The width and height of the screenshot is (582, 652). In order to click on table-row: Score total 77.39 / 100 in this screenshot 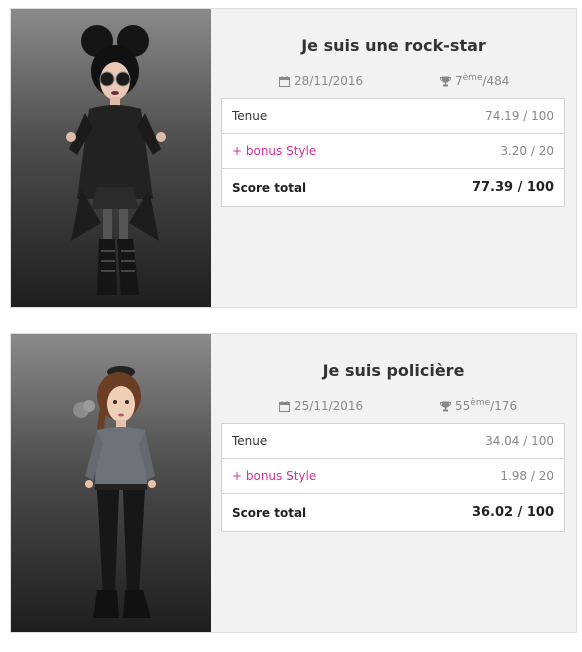, I will do `click(393, 187)`.